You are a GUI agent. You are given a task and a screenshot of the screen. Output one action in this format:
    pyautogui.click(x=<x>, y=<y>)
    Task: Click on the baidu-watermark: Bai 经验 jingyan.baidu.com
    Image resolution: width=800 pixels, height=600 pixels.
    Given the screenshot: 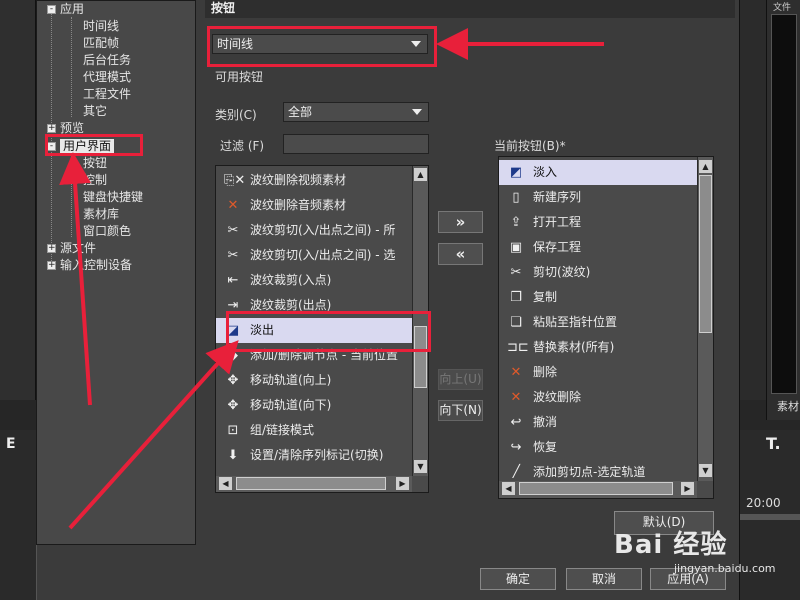 What is the action you would take?
    pyautogui.click(x=695, y=549)
    